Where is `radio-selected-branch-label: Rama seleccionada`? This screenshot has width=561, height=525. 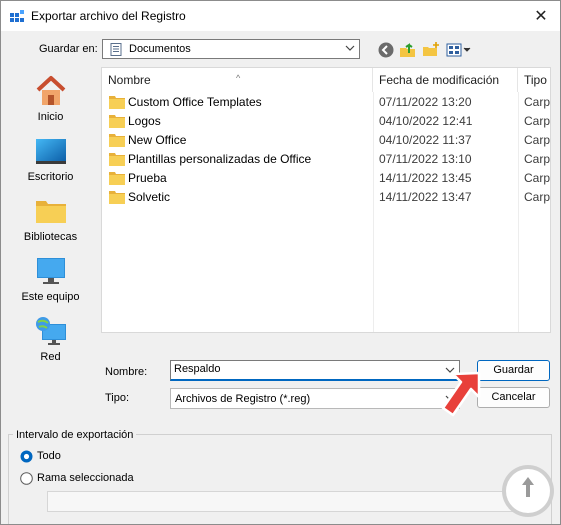 radio-selected-branch-label: Rama seleccionada is located at coordinates (85, 478).